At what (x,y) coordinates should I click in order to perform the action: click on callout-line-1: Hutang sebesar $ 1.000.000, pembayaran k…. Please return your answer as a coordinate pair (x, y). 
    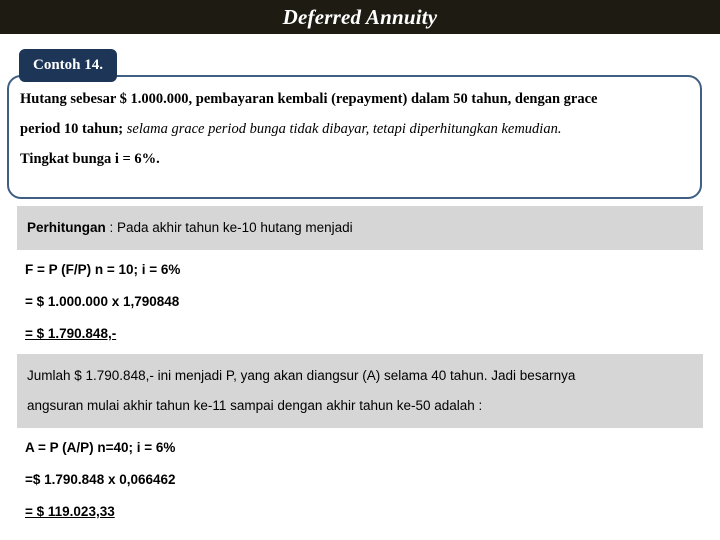
    Looking at the image, I should click on (358, 99).